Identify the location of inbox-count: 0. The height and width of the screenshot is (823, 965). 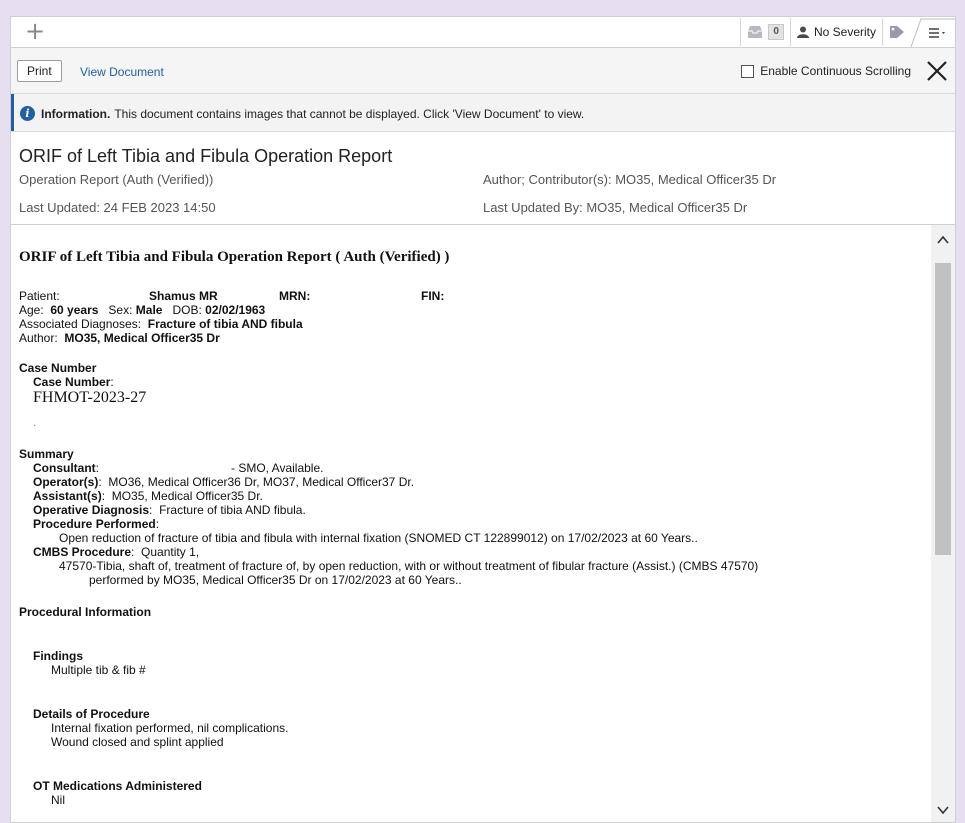
(776, 32).